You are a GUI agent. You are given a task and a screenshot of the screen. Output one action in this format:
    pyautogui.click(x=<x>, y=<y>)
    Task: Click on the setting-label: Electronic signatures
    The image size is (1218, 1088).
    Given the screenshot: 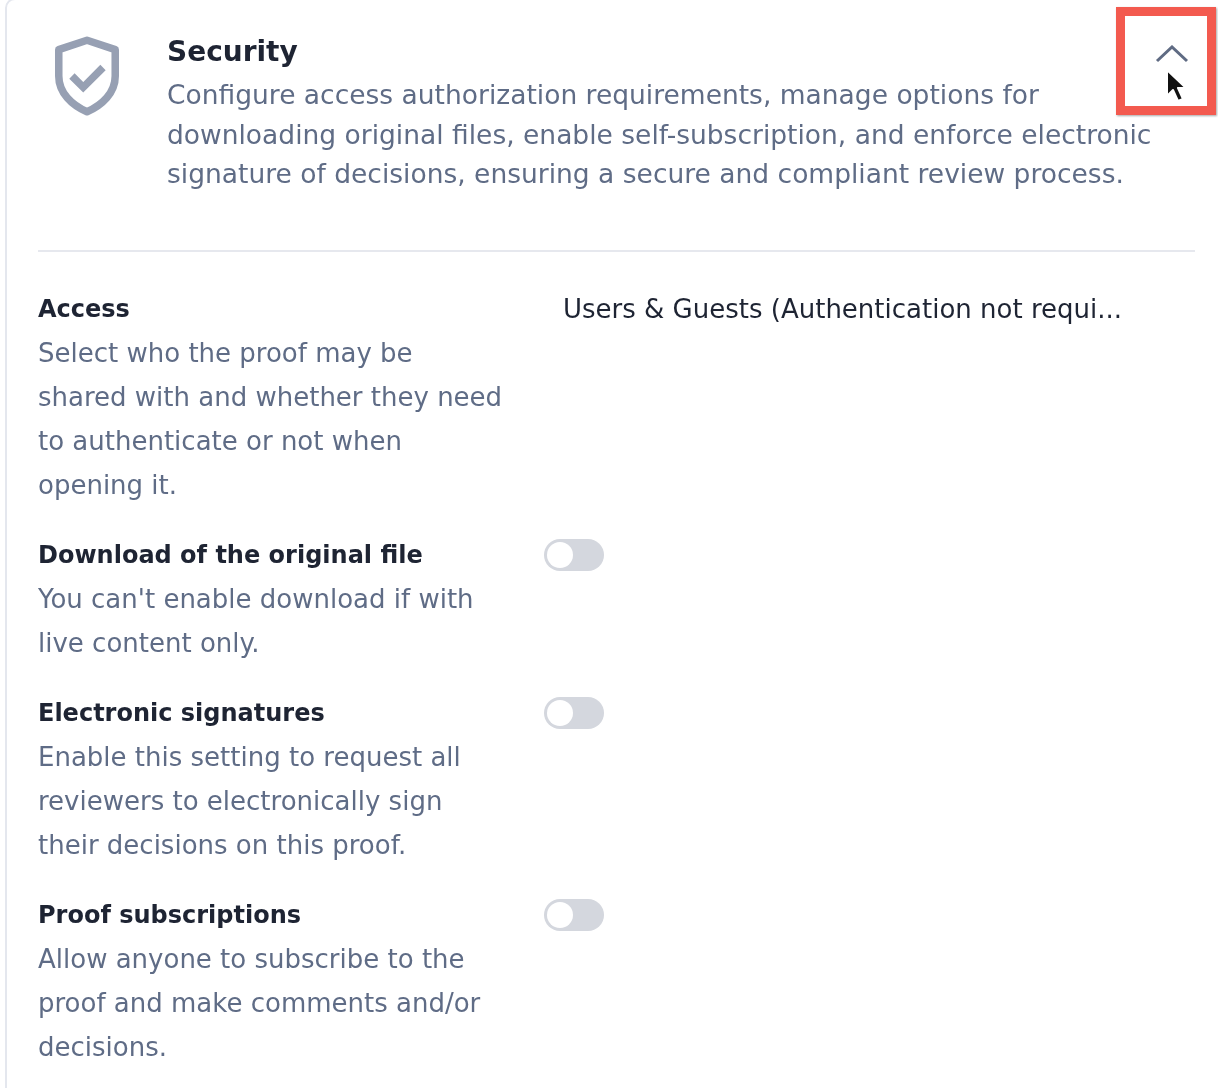 What is the action you would take?
    pyautogui.click(x=182, y=713)
    